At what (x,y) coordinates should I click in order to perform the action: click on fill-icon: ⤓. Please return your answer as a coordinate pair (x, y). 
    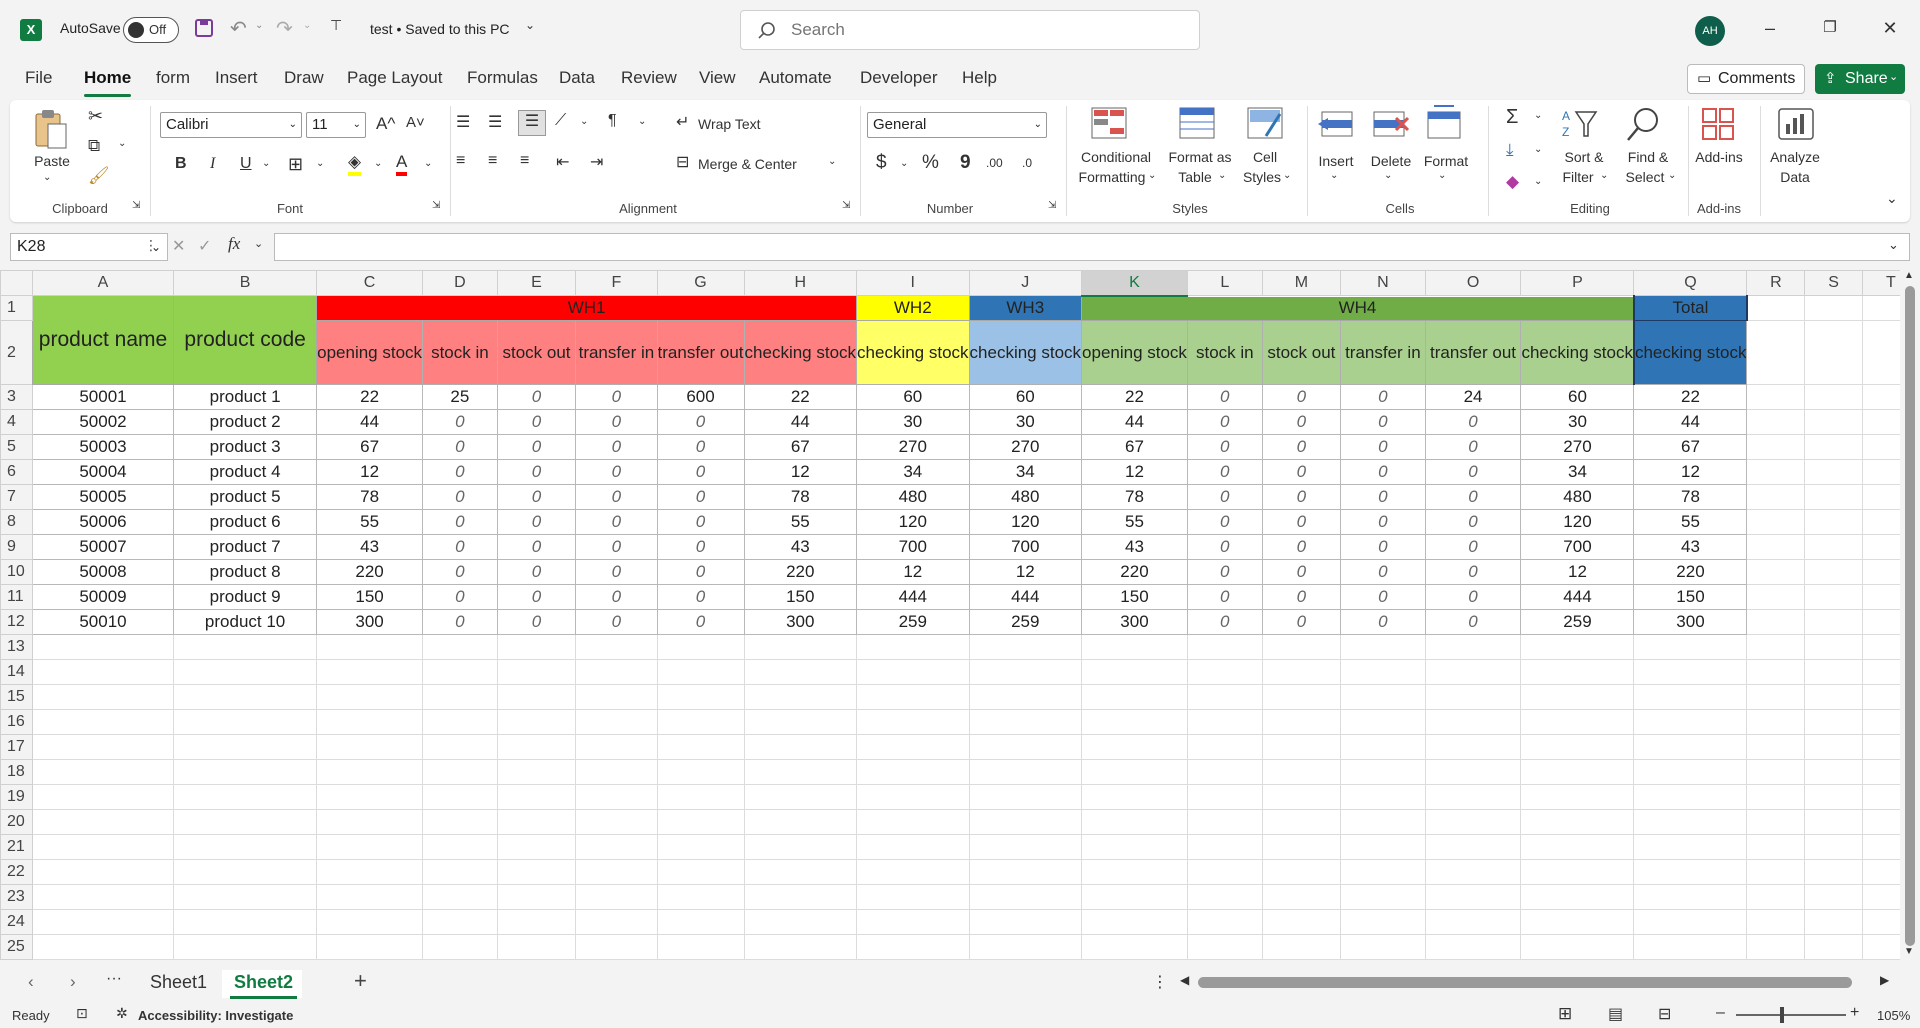
    Looking at the image, I should click on (1510, 150).